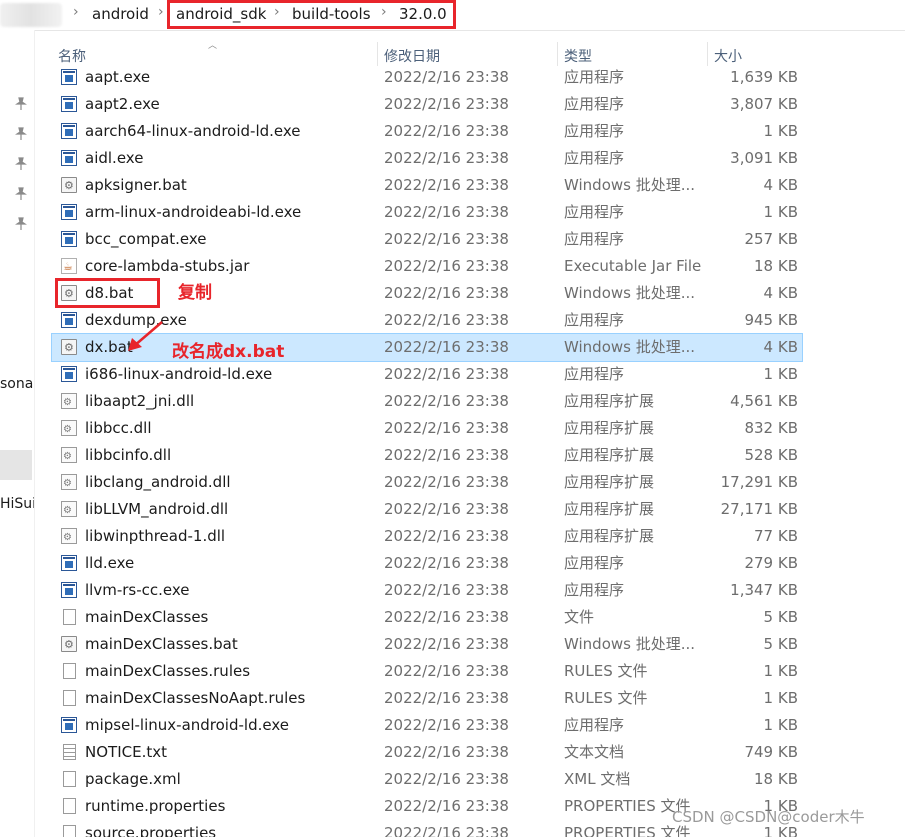  Describe the element at coordinates (427, 293) in the screenshot. I see `file-row: d8.bat2022/2/16 23:38Windows 批处理...4 KB` at that location.